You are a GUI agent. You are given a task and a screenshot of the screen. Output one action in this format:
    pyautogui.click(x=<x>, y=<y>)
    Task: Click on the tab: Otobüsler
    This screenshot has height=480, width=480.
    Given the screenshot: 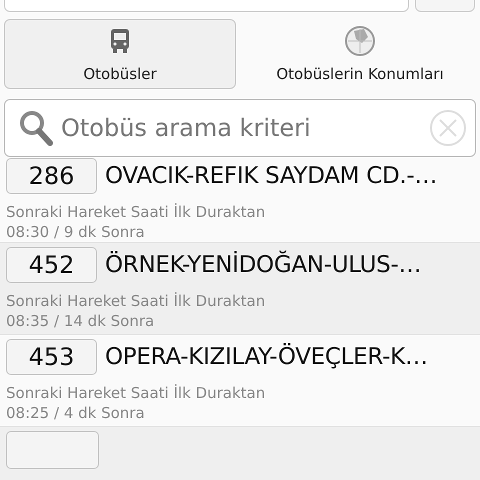 What is the action you would take?
    pyautogui.click(x=120, y=54)
    